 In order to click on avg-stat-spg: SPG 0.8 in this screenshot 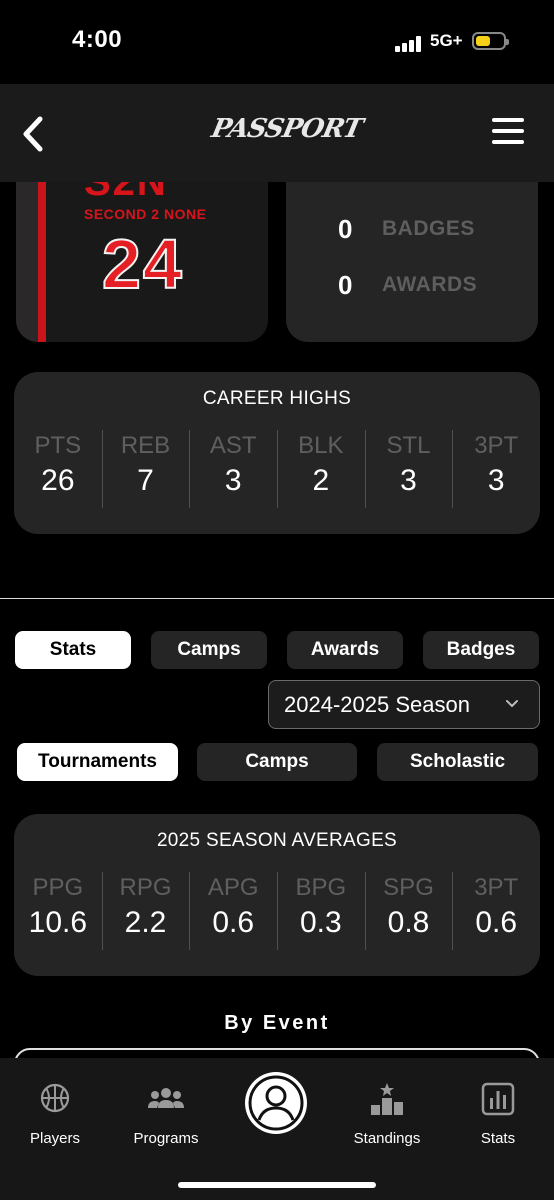, I will do `click(408, 910)`.